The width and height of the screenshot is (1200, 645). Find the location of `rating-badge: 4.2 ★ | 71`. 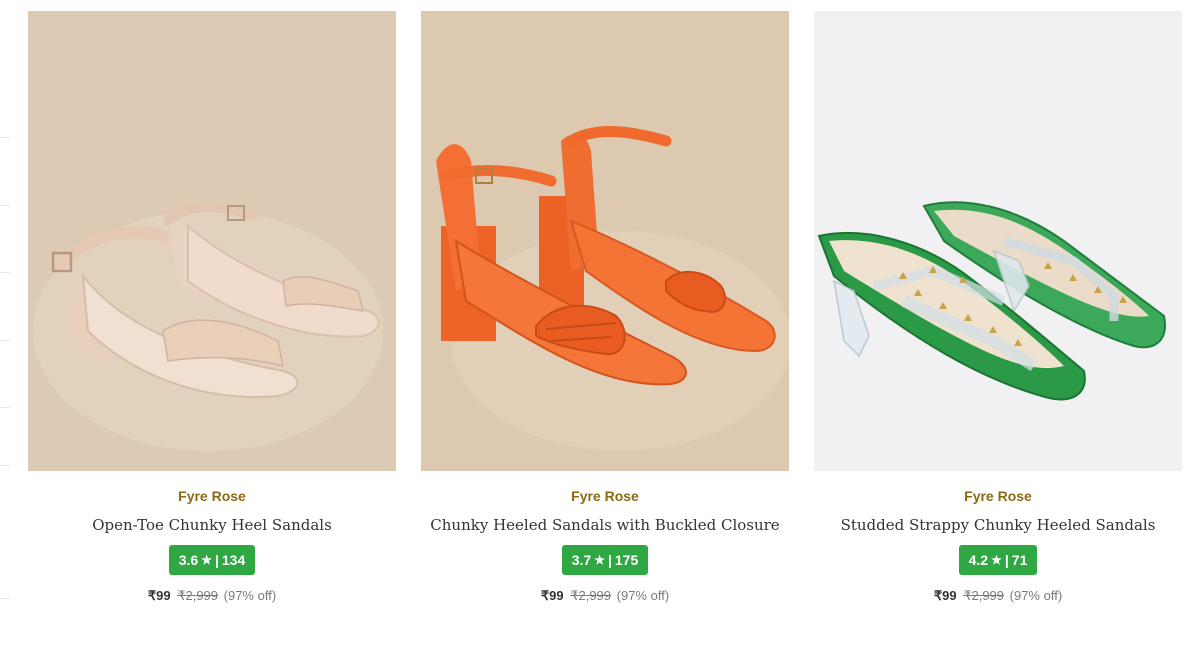

rating-badge: 4.2 ★ | 71 is located at coordinates (998, 560).